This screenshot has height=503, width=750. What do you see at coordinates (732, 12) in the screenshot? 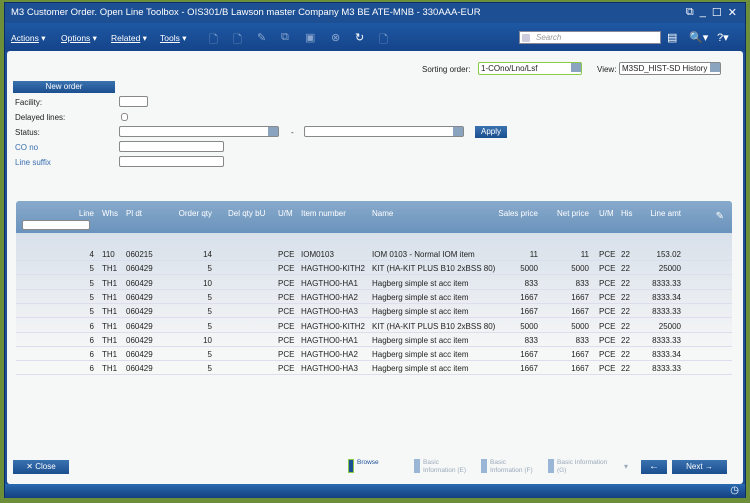
I see `close-window-icon: ✕` at bounding box center [732, 12].